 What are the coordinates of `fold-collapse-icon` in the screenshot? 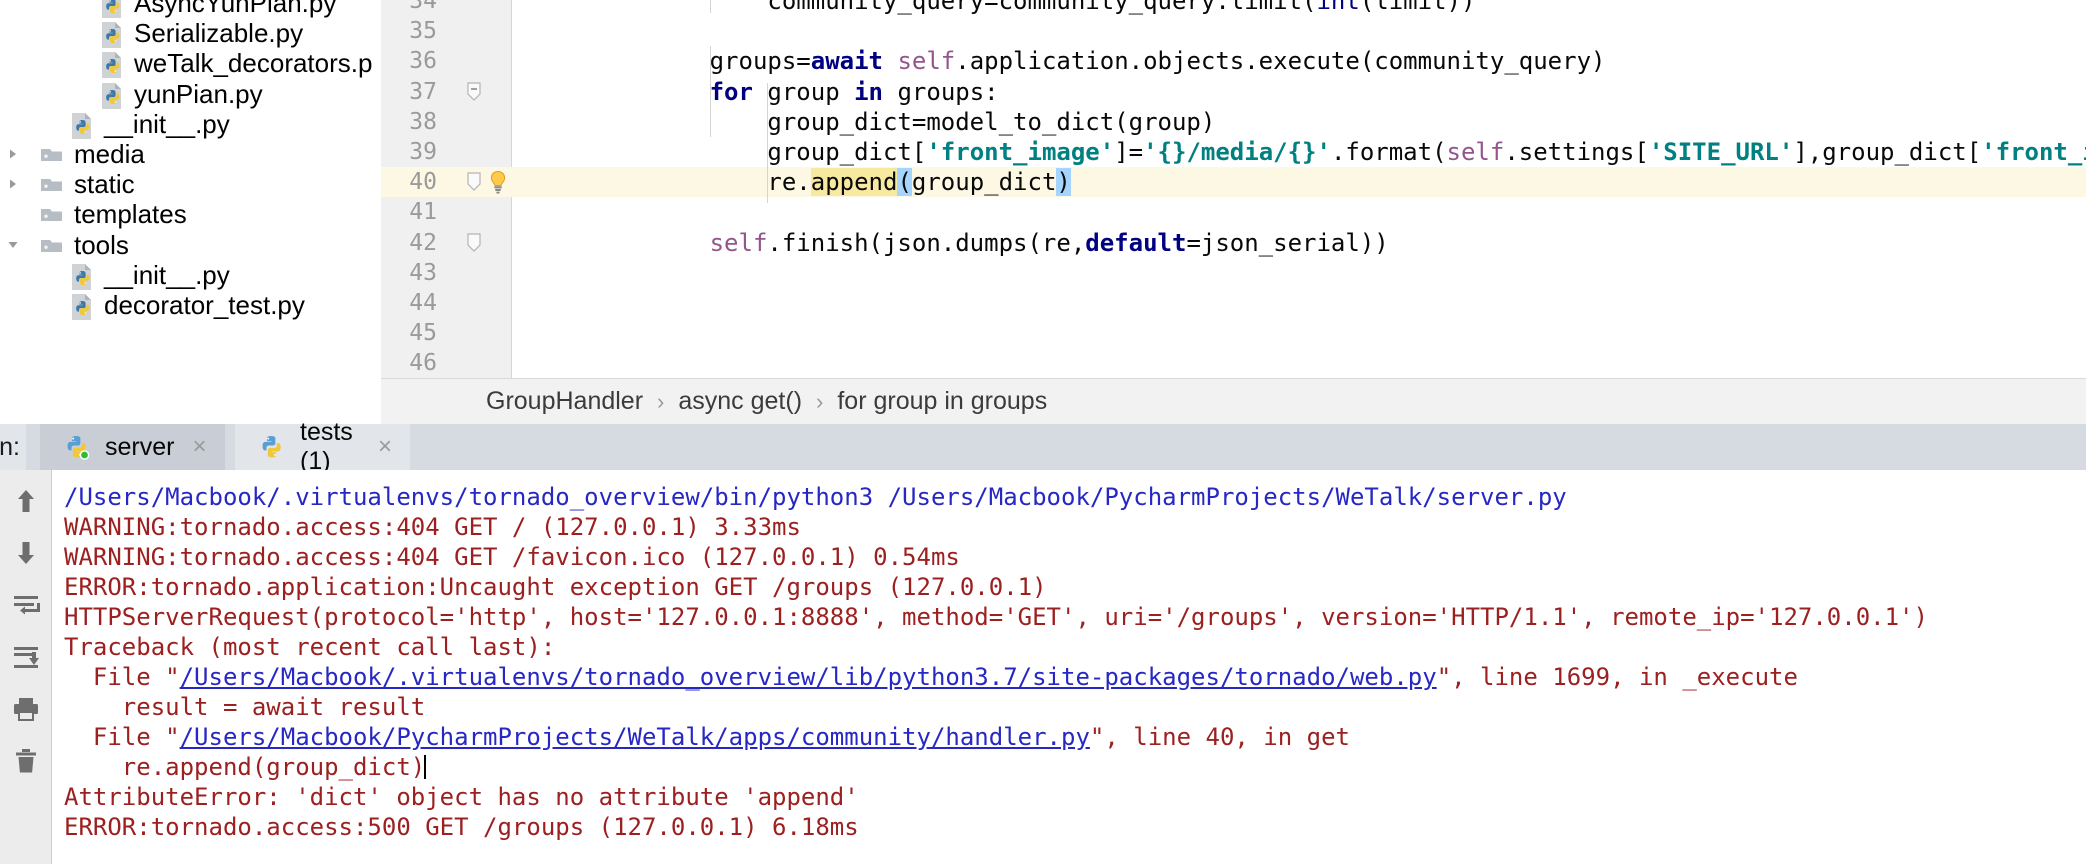 It's located at (474, 91).